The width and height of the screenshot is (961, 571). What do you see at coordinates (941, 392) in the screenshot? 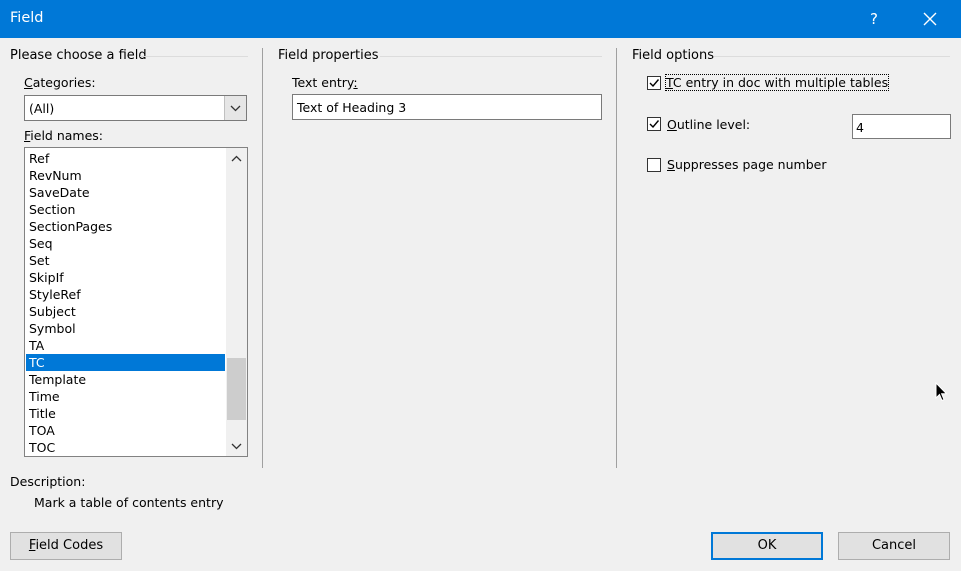
I see `mouse-cursor-icon` at bounding box center [941, 392].